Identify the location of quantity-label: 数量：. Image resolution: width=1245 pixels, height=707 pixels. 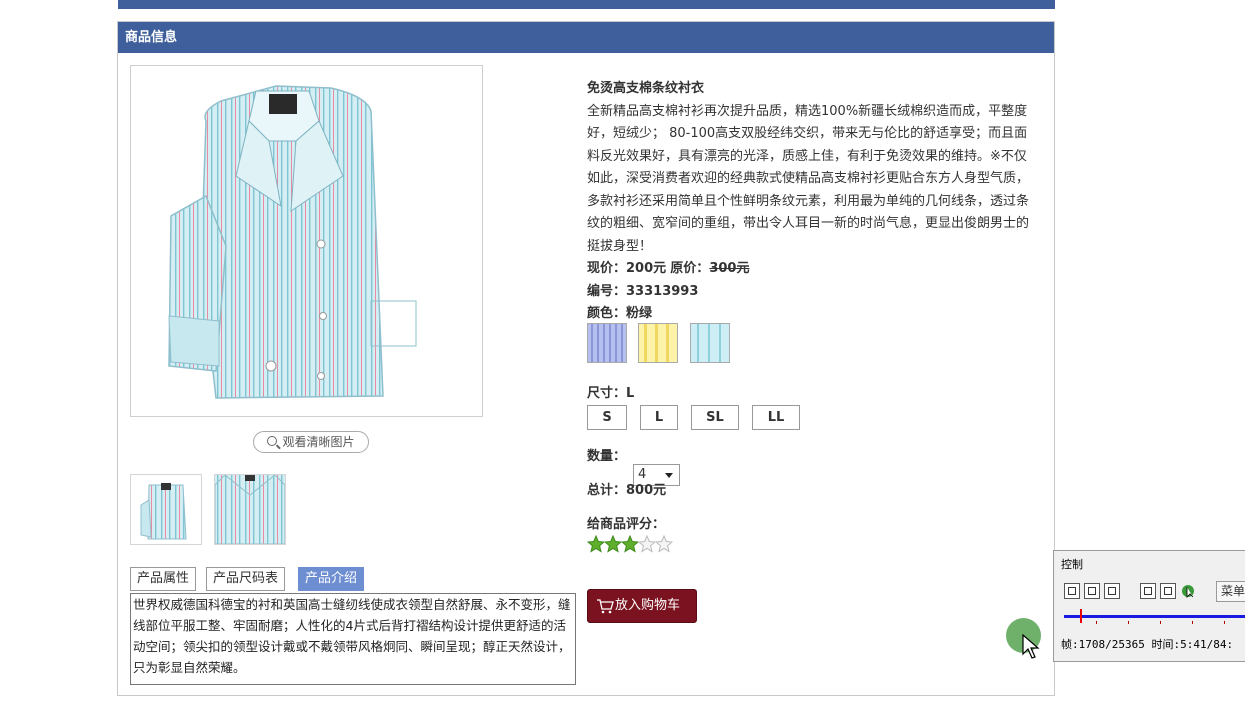
(607, 456).